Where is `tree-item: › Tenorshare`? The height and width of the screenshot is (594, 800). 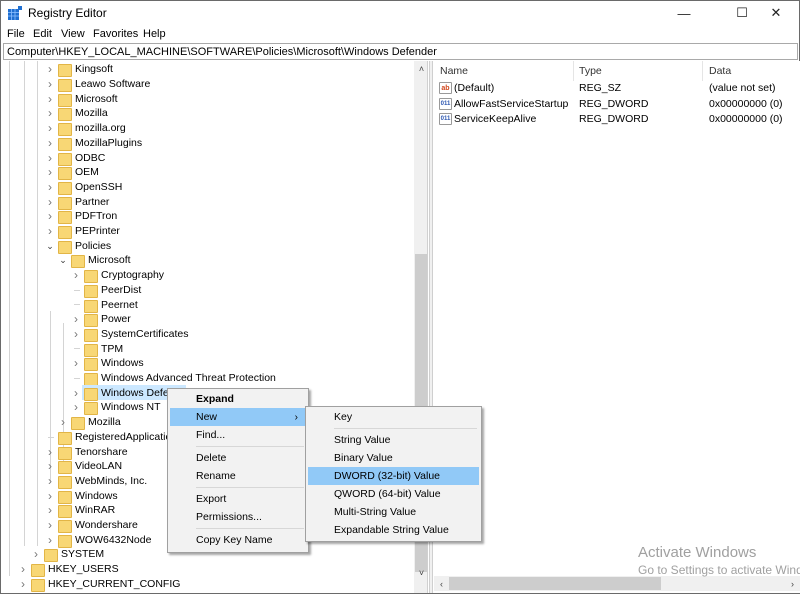 tree-item: › Tenorshare is located at coordinates (87, 452).